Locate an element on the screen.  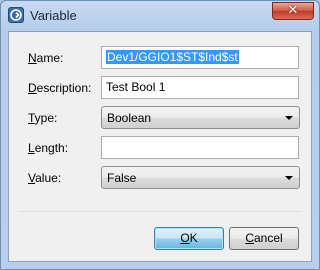
value-label: Value: is located at coordinates (45, 178).